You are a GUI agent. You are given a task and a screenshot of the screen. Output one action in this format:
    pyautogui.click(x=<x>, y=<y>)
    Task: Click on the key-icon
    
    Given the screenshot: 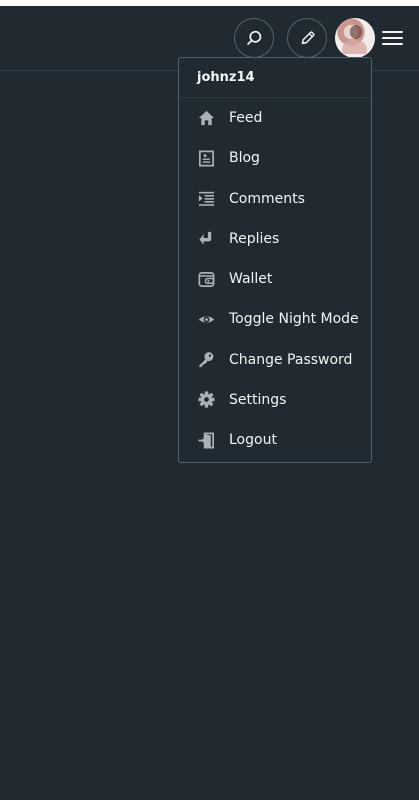 What is the action you would take?
    pyautogui.click(x=206, y=359)
    